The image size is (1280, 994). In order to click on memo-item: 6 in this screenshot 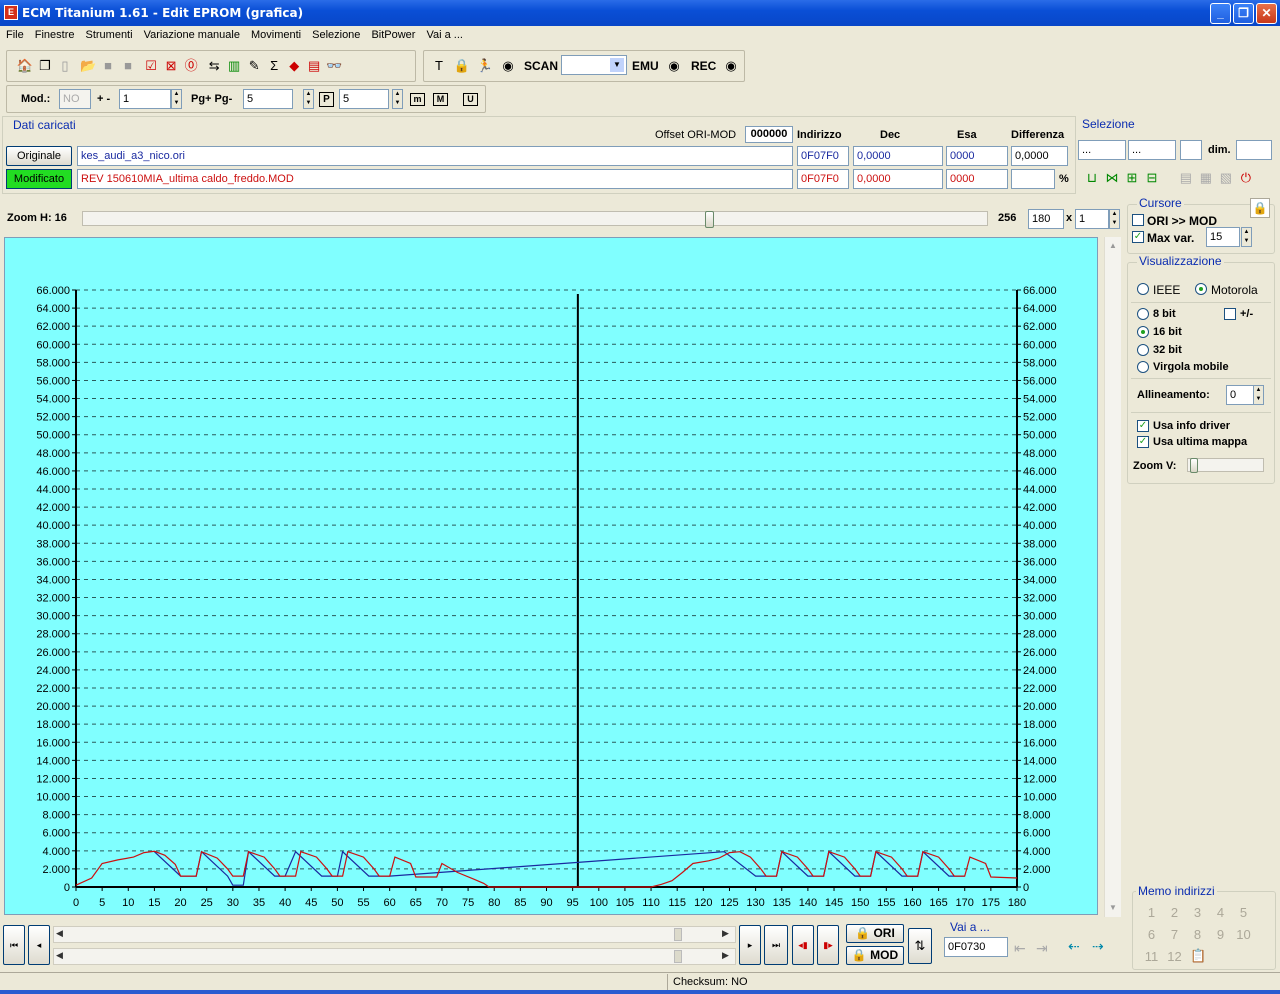, I will do `click(1151, 934)`.